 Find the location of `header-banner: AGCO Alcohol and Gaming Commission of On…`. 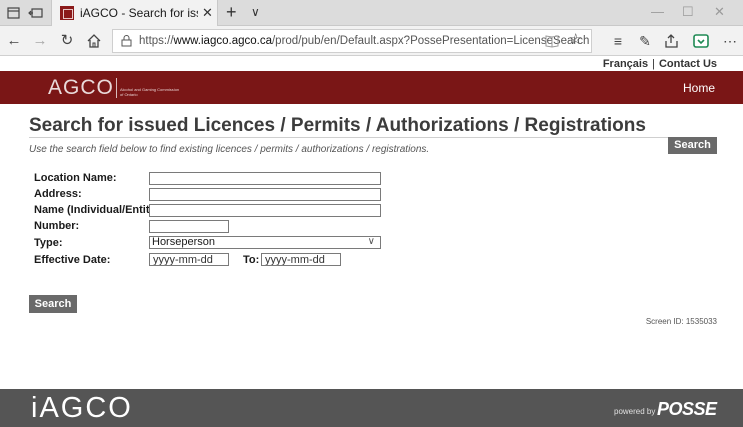

header-banner: AGCO Alcohol and Gaming Commission of On… is located at coordinates (371, 87).